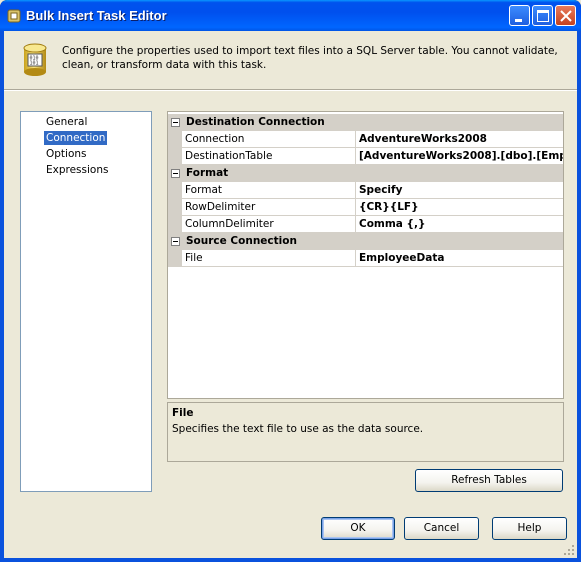  Describe the element at coordinates (290, 560) in the screenshot. I see `window-frame-bottom` at that location.